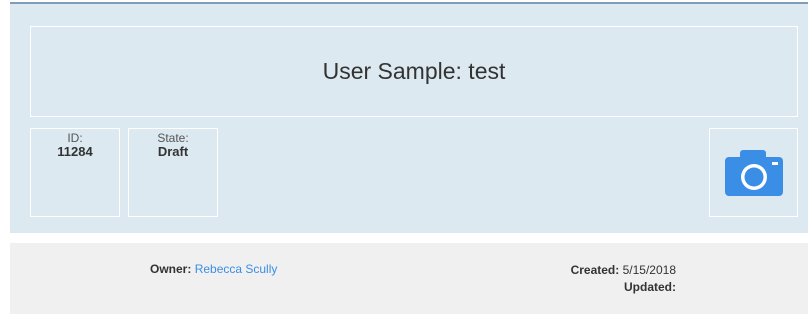  I want to click on updated-row: Updated:, so click(623, 287).